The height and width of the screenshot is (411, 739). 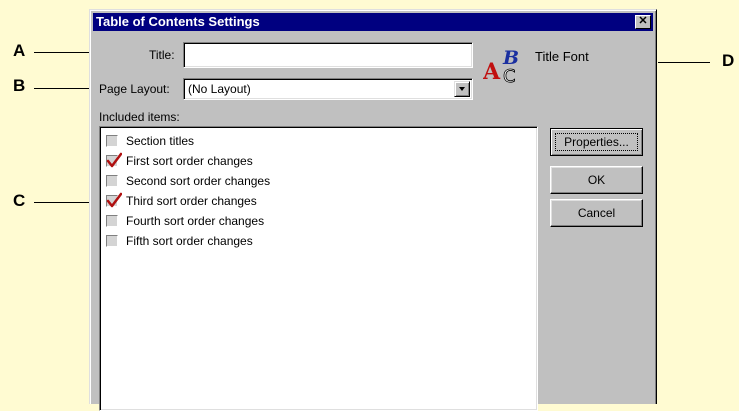 What do you see at coordinates (492, 72) in the screenshot?
I see `svg-text: A` at bounding box center [492, 72].